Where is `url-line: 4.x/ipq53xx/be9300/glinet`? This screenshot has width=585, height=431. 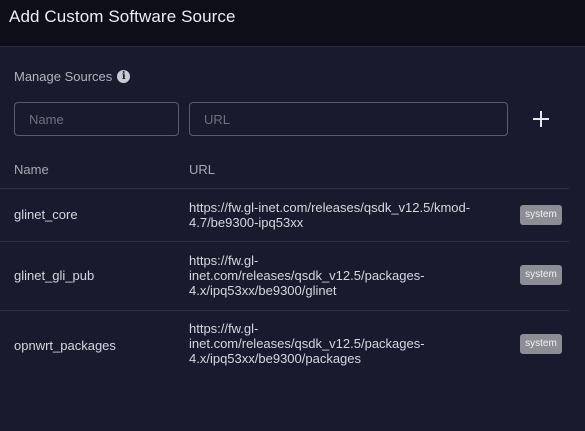 url-line: 4.x/ipq53xx/be9300/glinet is located at coordinates (263, 290).